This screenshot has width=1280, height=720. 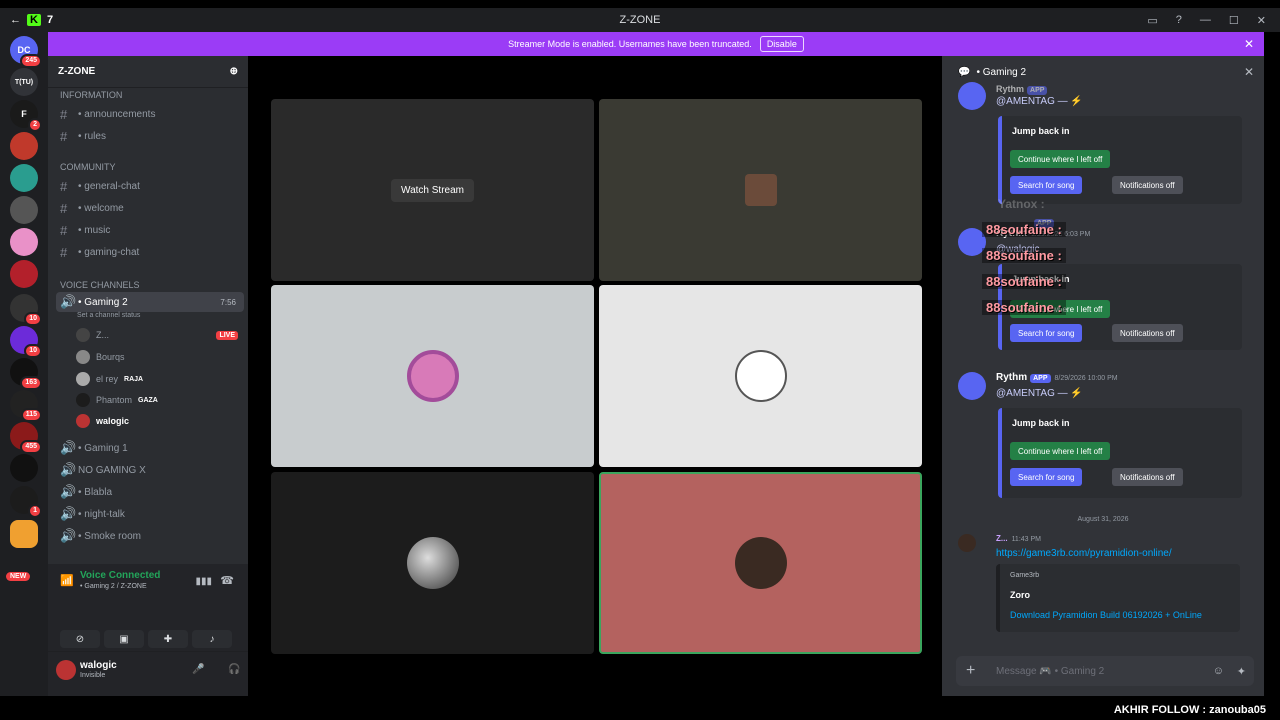 I want to click on voice-channel-night-talk: 🔊 • night-talk, so click(x=150, y=514).